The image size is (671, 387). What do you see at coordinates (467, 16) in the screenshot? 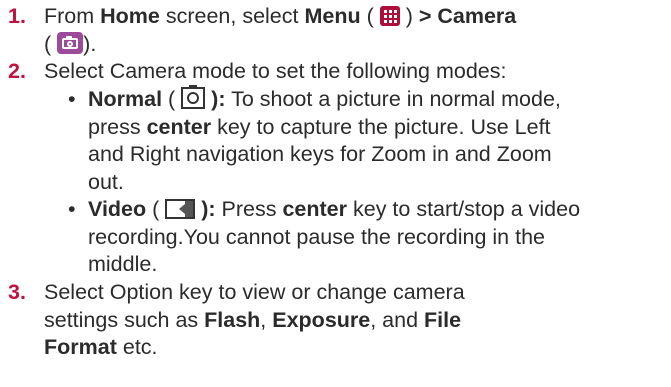
I see `camera-label: > Camera` at bounding box center [467, 16].